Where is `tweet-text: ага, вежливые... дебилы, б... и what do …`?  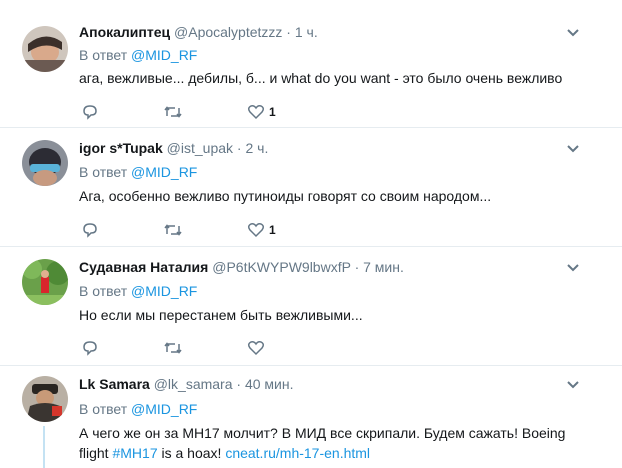 tweet-text: ага, вежливые... дебилы, б... и what do … is located at coordinates (321, 78).